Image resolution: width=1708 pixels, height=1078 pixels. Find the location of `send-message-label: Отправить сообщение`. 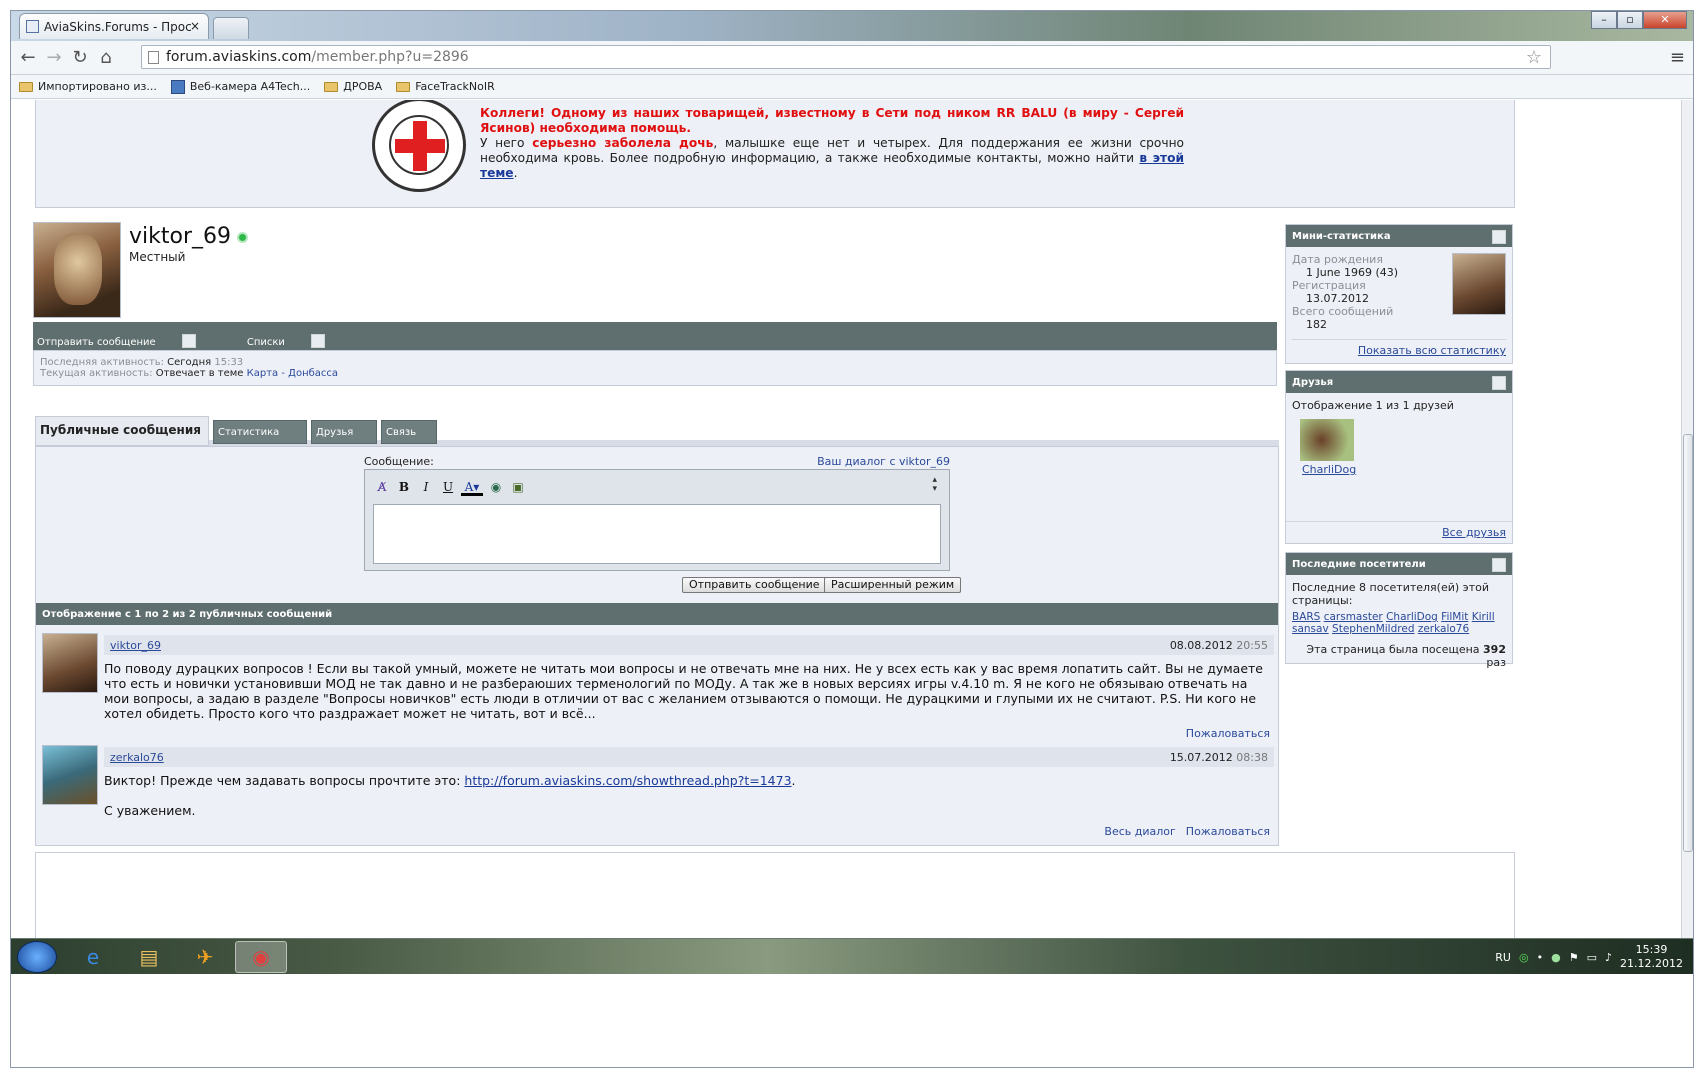

send-message-label: Отправить сообщение is located at coordinates (96, 342).